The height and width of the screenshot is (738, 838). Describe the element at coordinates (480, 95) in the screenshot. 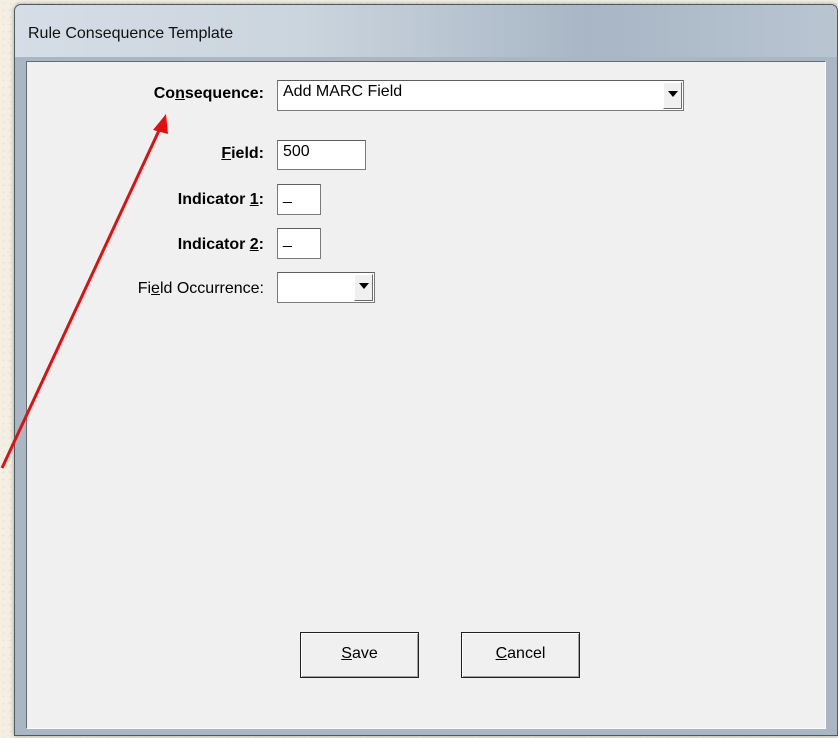

I see `consequence-select: Add MARC Field` at that location.